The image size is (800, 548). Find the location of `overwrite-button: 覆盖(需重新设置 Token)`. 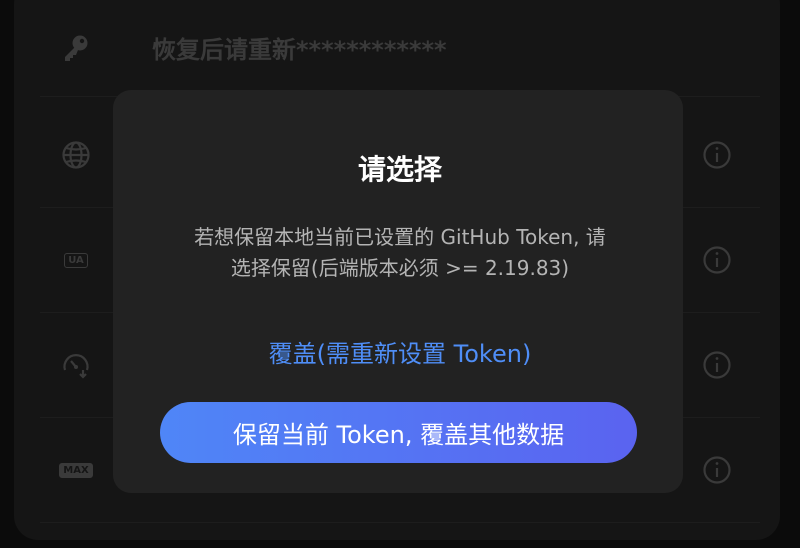

overwrite-button: 覆盖(需重新设置 Token) is located at coordinates (400, 351).